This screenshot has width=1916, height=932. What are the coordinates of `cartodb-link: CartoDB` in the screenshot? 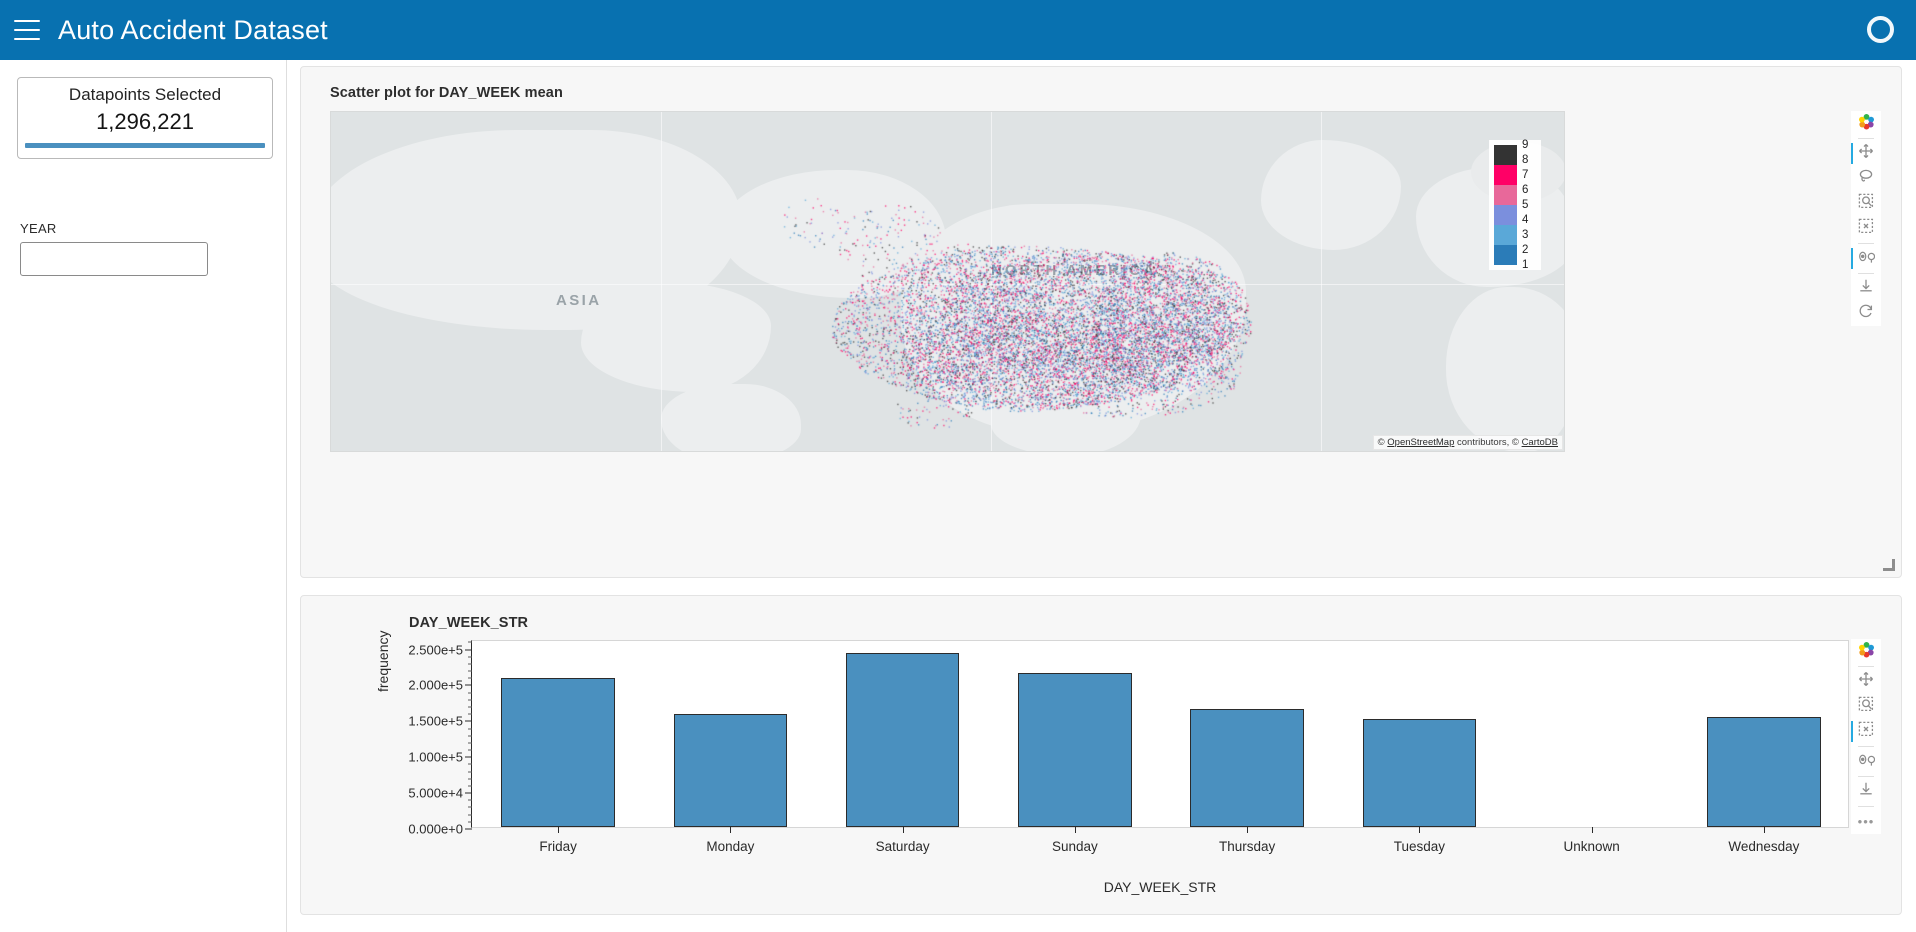 It's located at (1540, 442).